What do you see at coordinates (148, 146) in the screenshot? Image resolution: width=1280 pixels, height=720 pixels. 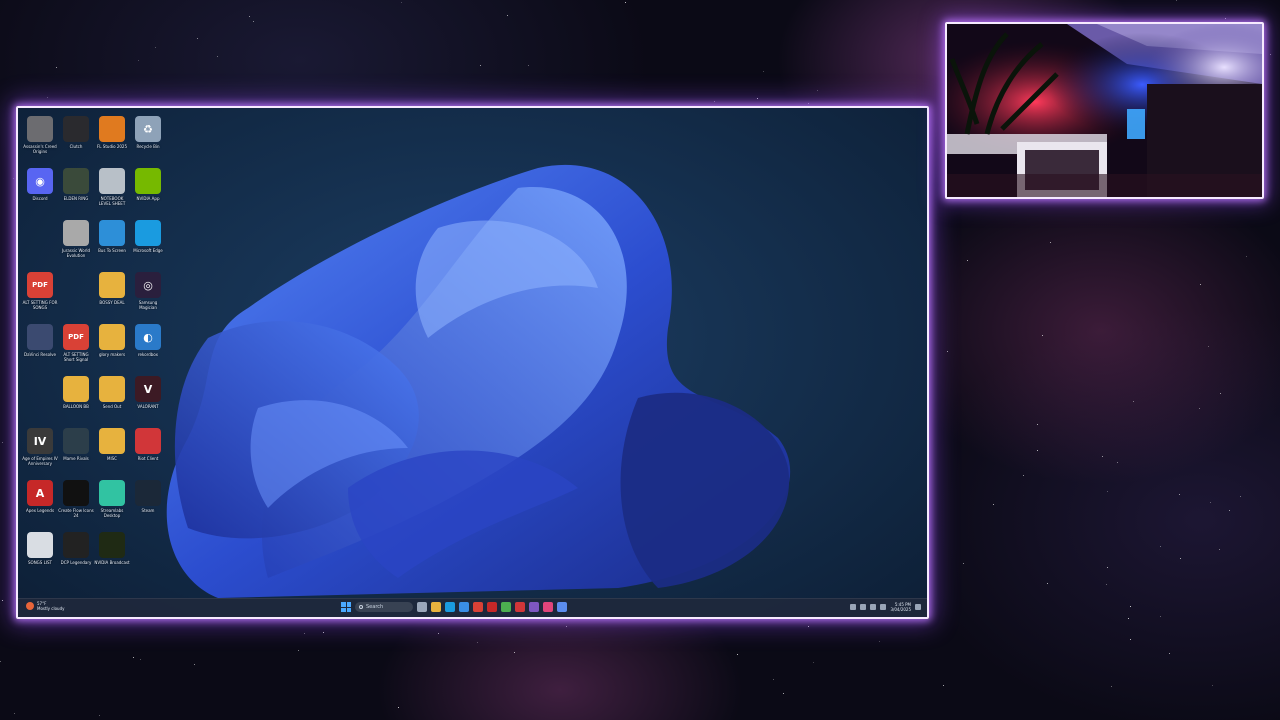 I see `desktop-shortcut-label: Recycle Bin` at bounding box center [148, 146].